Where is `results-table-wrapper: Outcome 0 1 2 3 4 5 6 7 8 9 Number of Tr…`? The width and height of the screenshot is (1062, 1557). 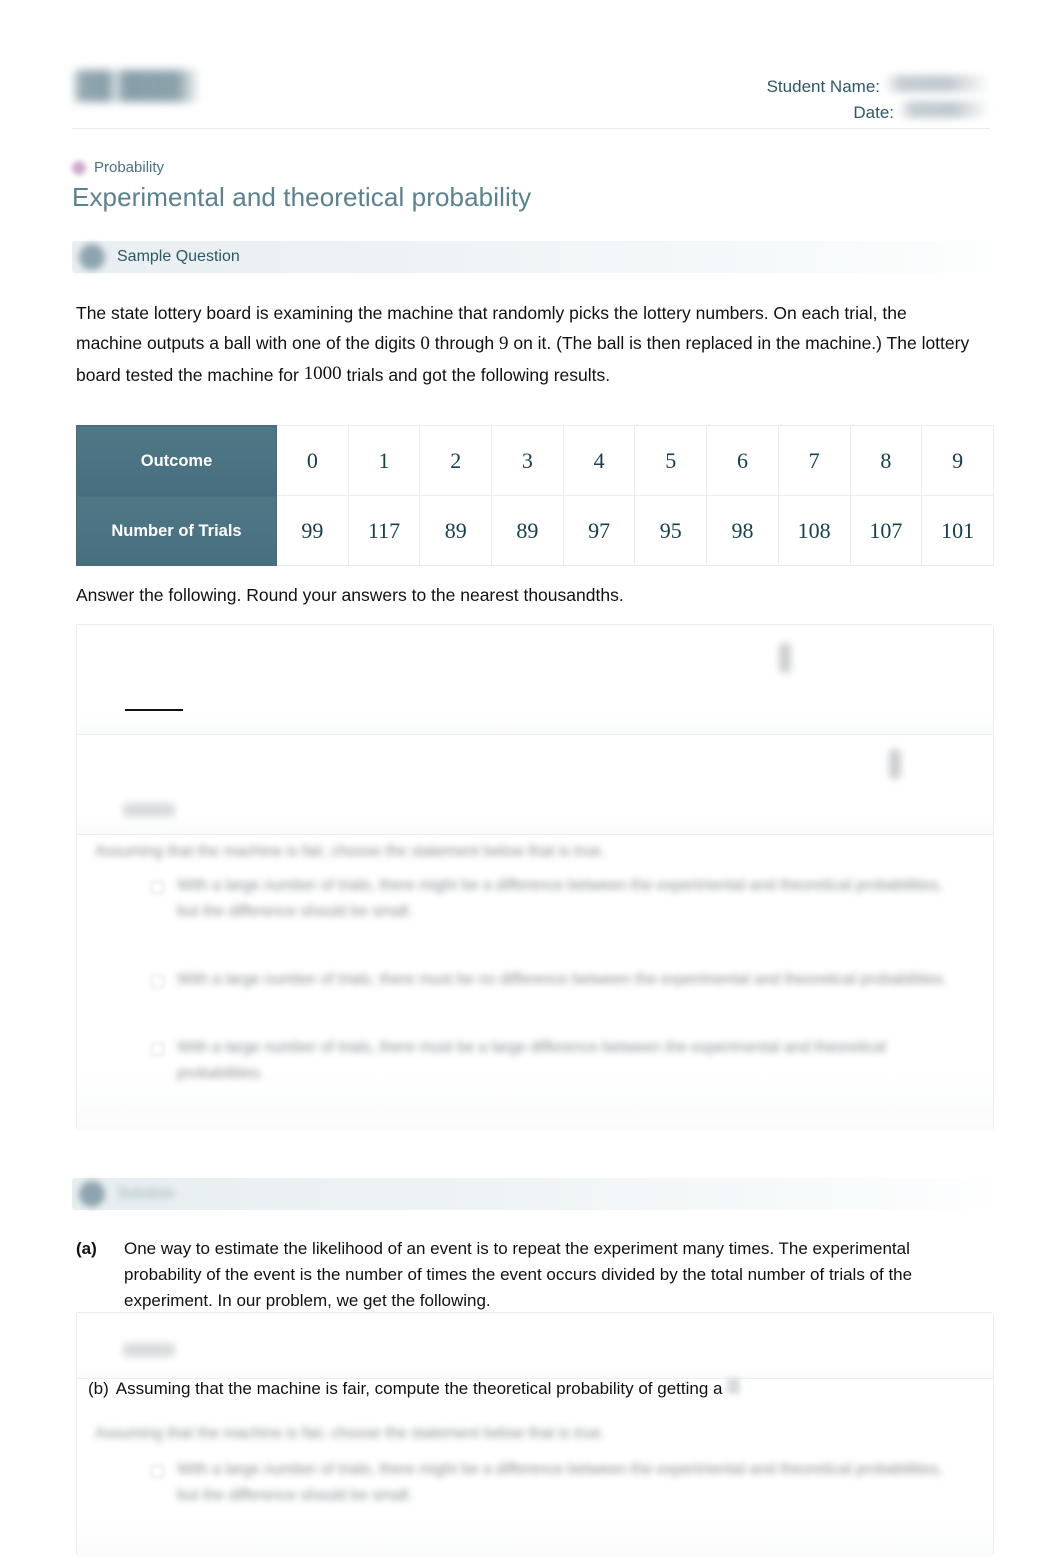 results-table-wrapper: Outcome 0 1 2 3 4 5 6 7 8 9 Number of Tr… is located at coordinates (535, 497).